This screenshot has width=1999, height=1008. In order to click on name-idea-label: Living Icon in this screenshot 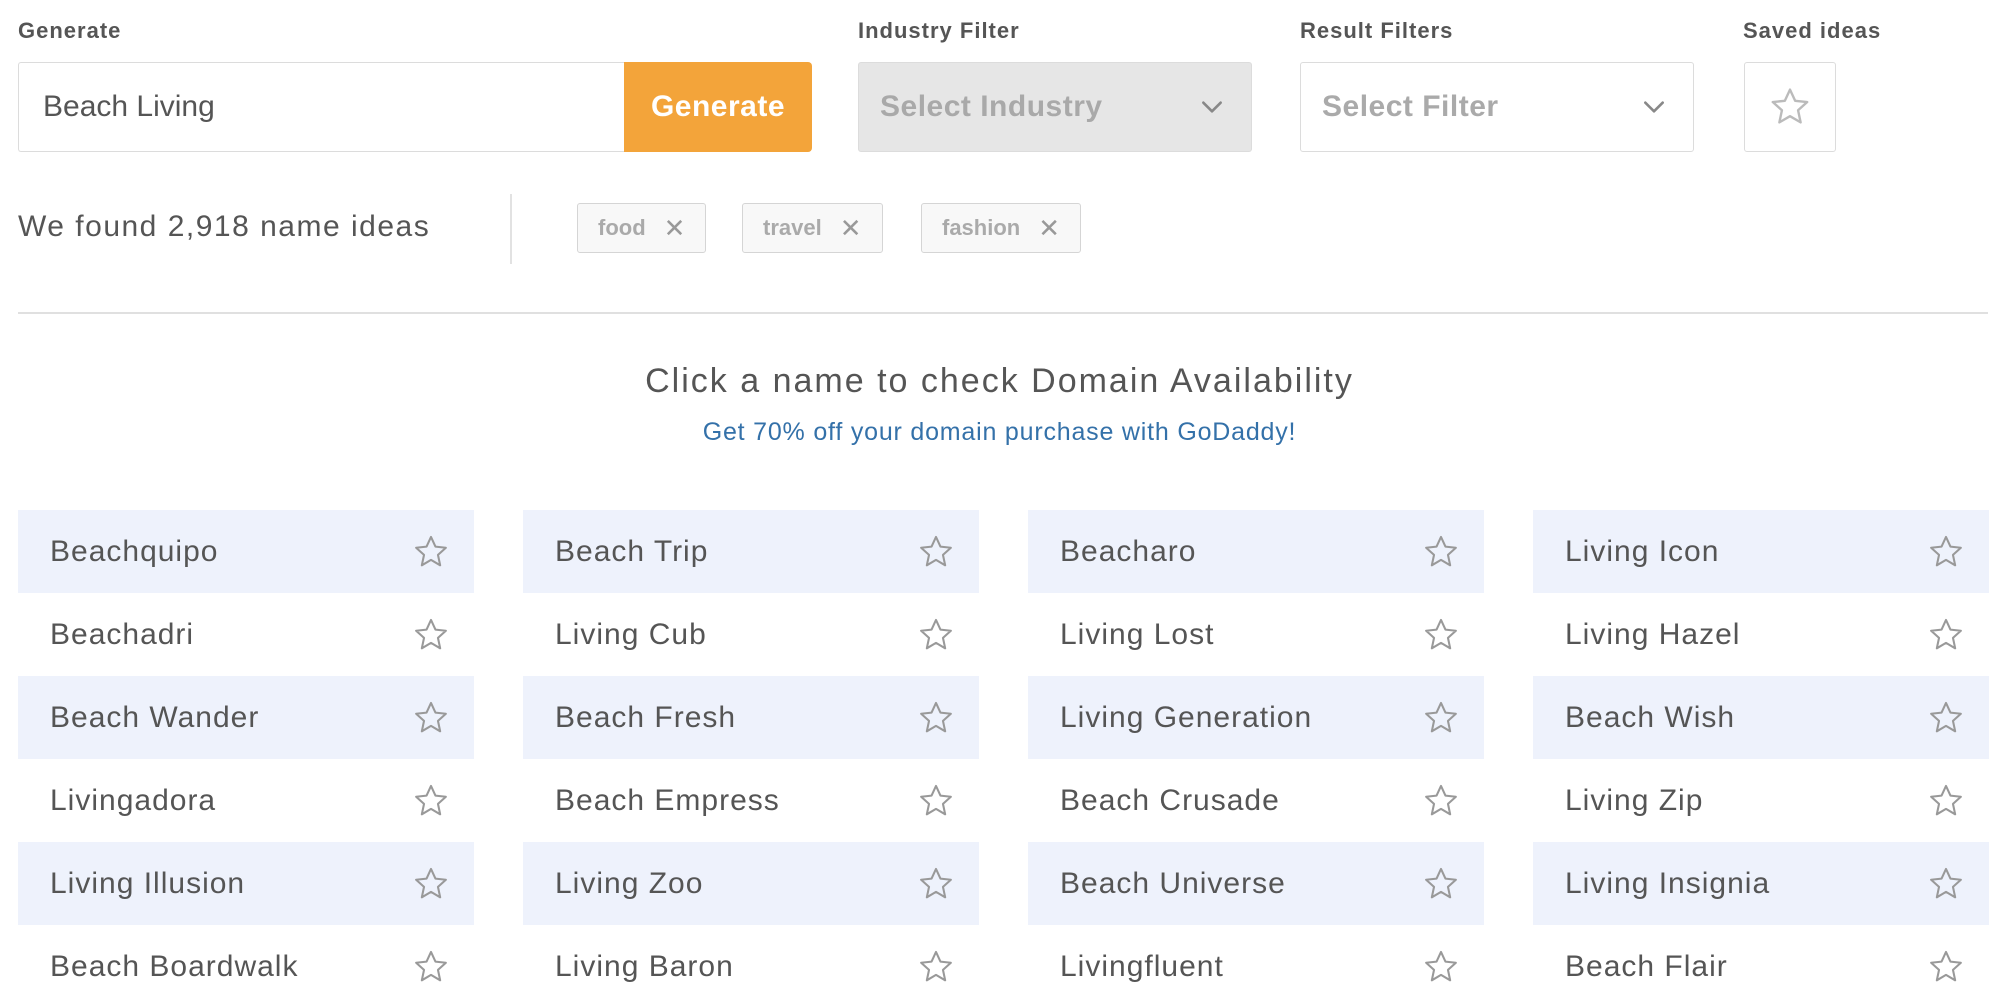, I will do `click(1642, 551)`.